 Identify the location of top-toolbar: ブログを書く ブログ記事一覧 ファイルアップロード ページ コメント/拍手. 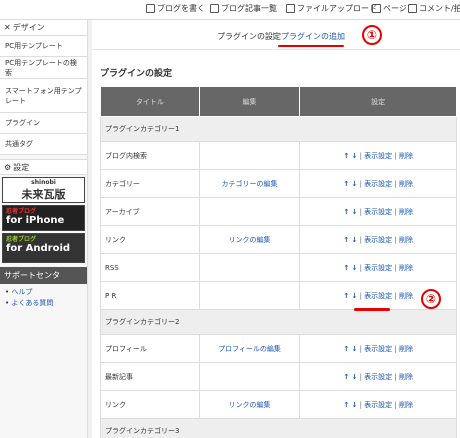
(230, 10).